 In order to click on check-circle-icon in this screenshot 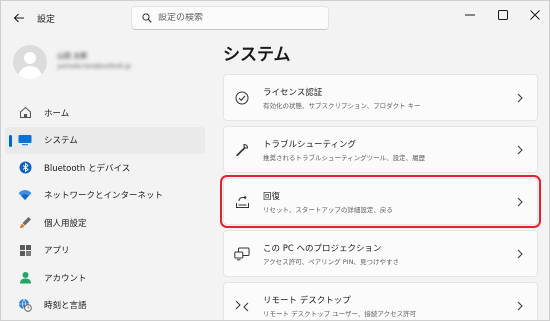, I will do `click(242, 98)`.